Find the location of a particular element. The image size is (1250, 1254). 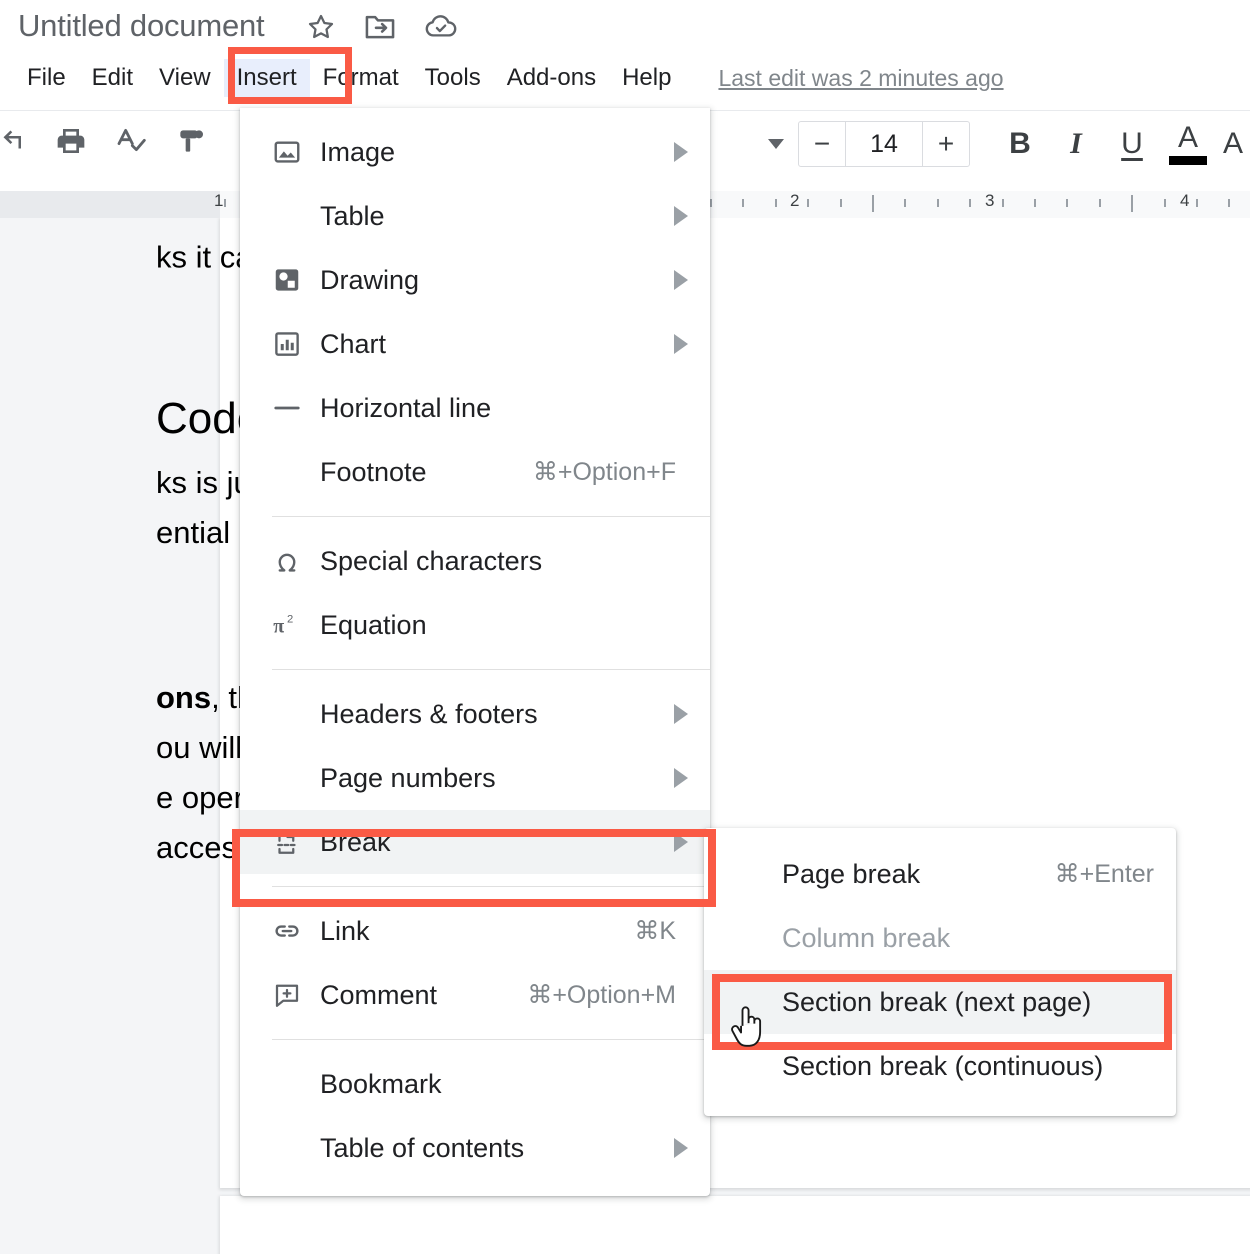

insert-menu-item-table: Table is located at coordinates (475, 216).